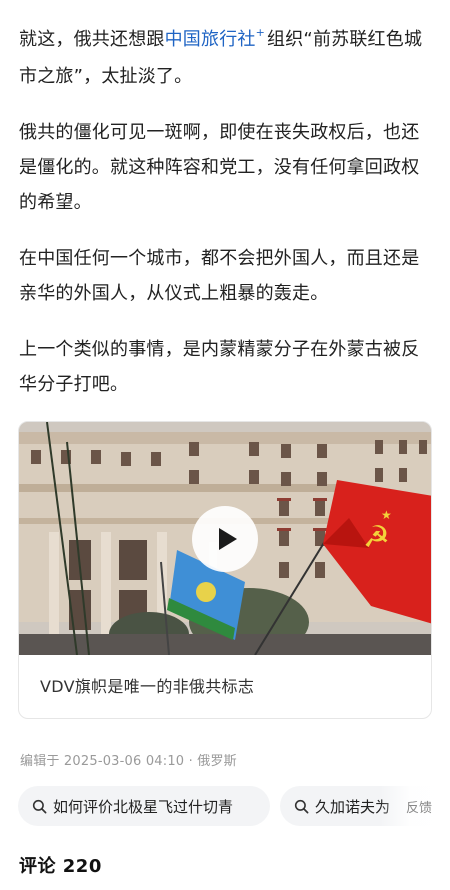  Describe the element at coordinates (353, 806) in the screenshot. I see `search-chip-2-label: 久加诺夫为` at that location.